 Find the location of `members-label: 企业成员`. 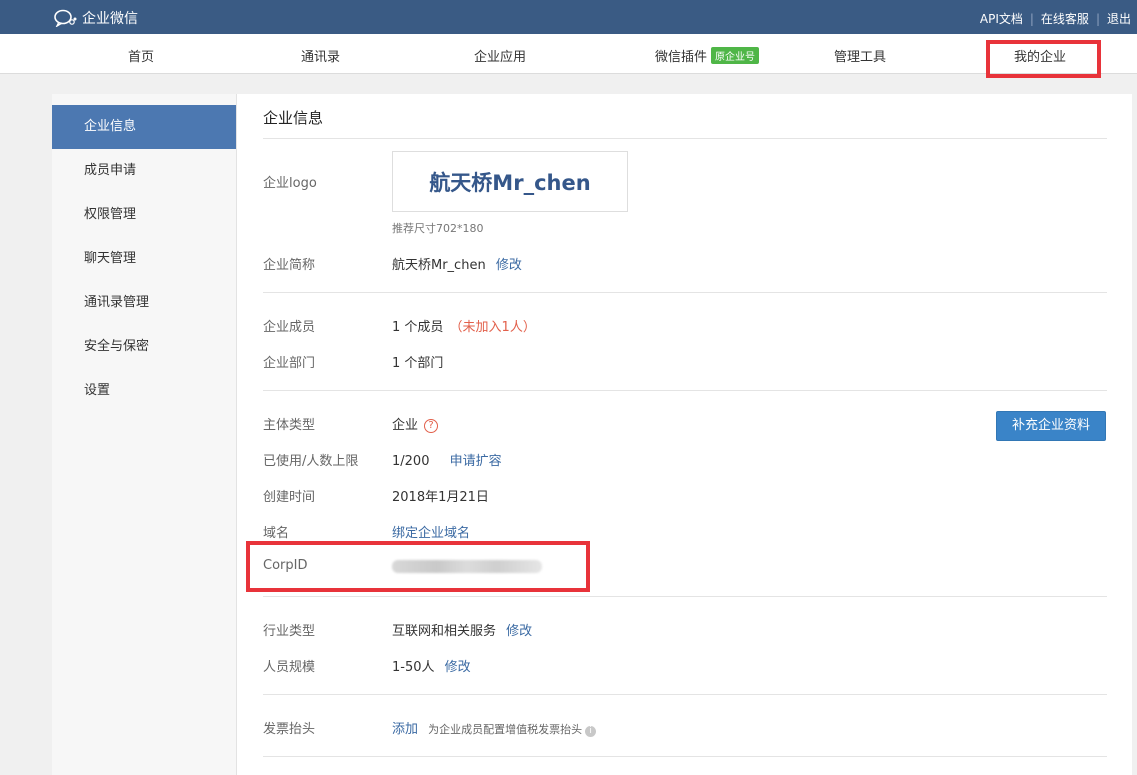

members-label: 企业成员 is located at coordinates (289, 327).